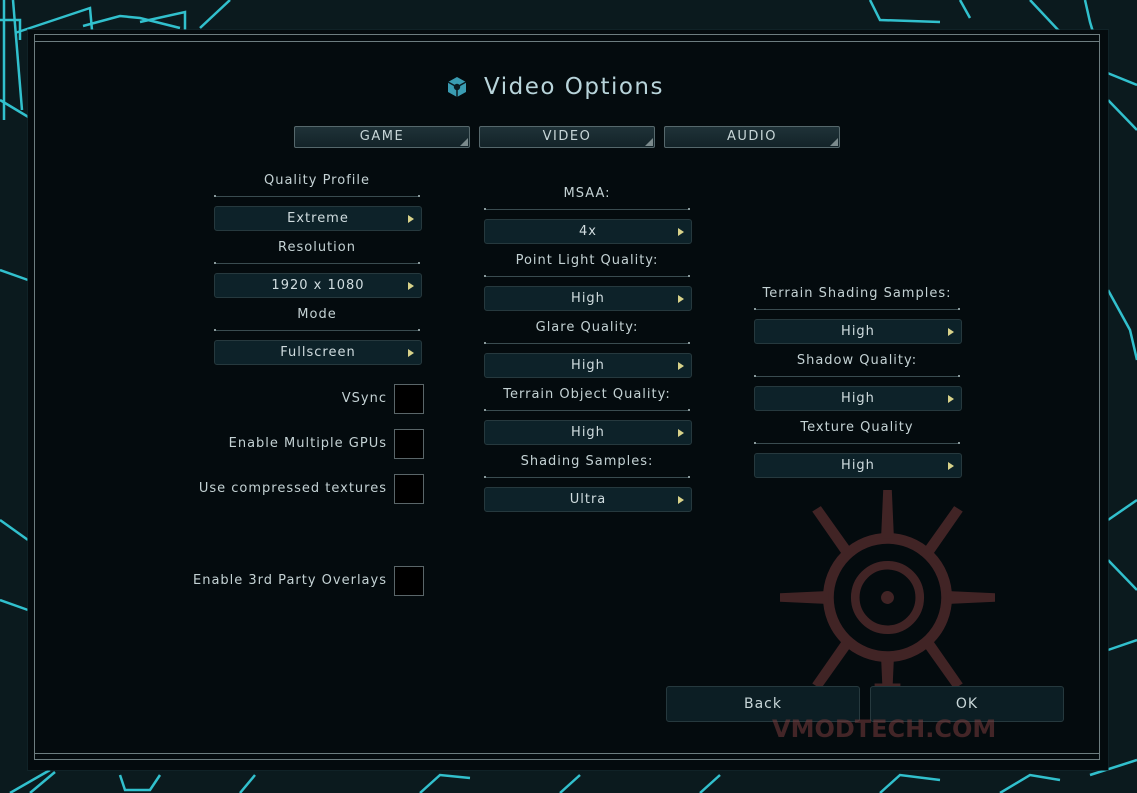  I want to click on shading-samples-label: Shading Samples:, so click(587, 461).